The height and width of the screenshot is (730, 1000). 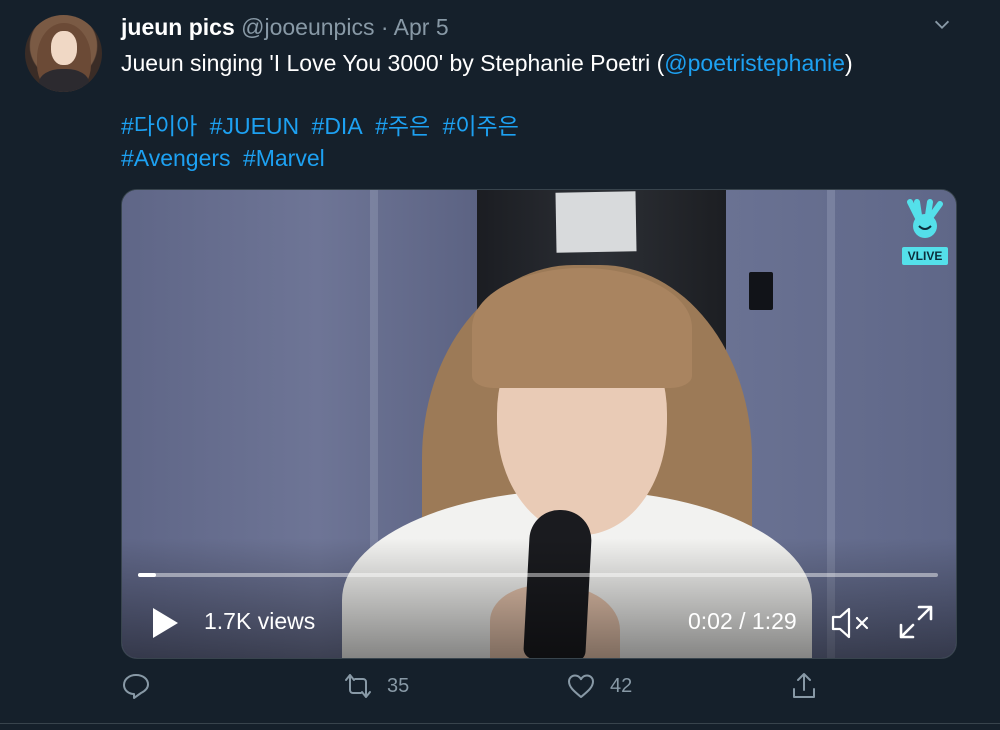 I want to click on share-button, so click(x=804, y=686).